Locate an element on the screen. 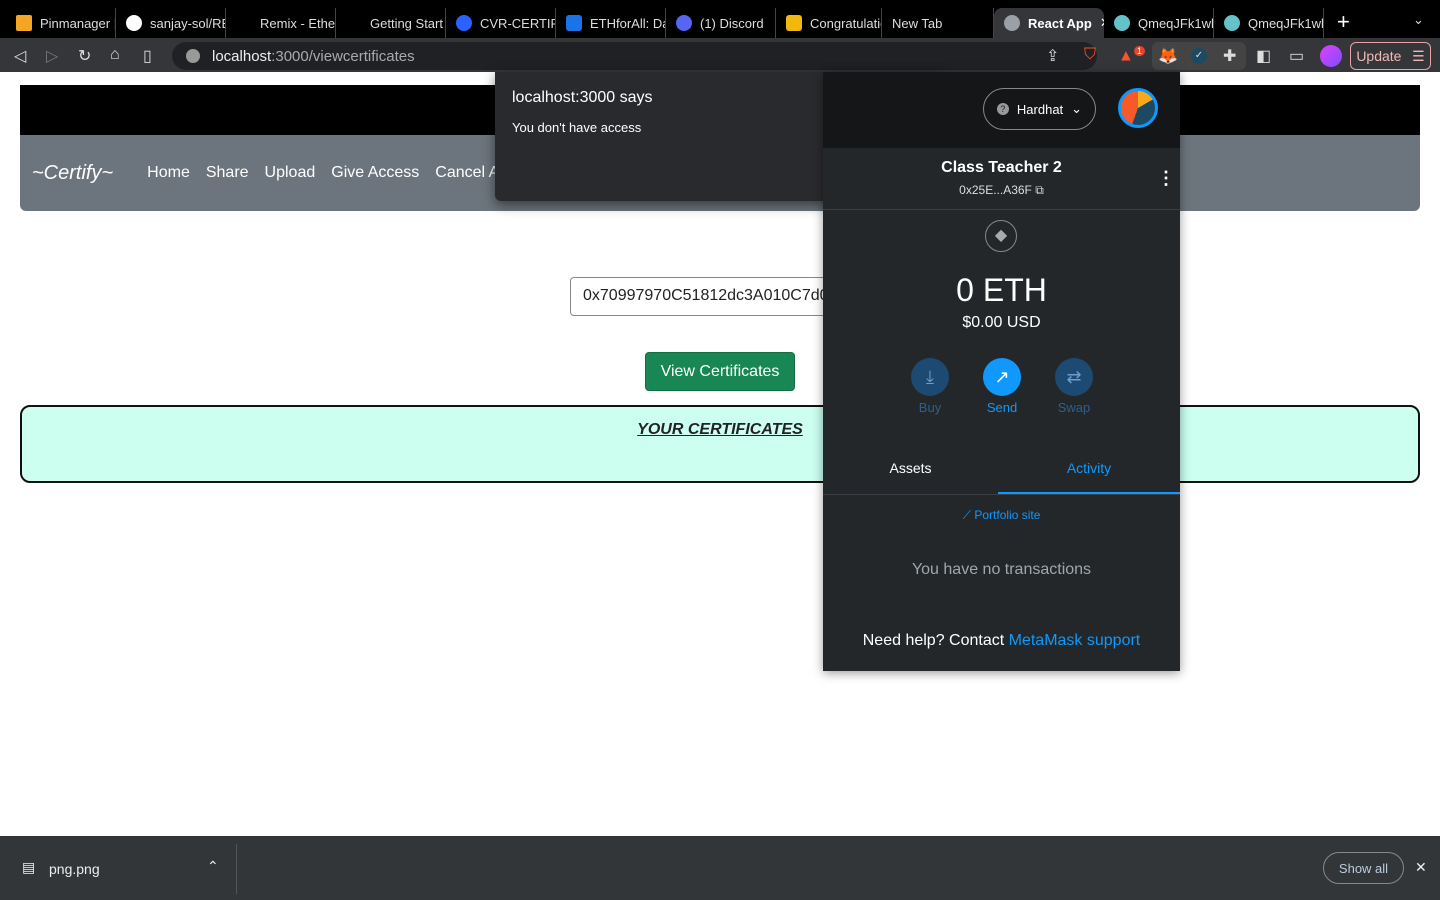 The image size is (1440, 900). download-filename: png.png is located at coordinates (74, 869).